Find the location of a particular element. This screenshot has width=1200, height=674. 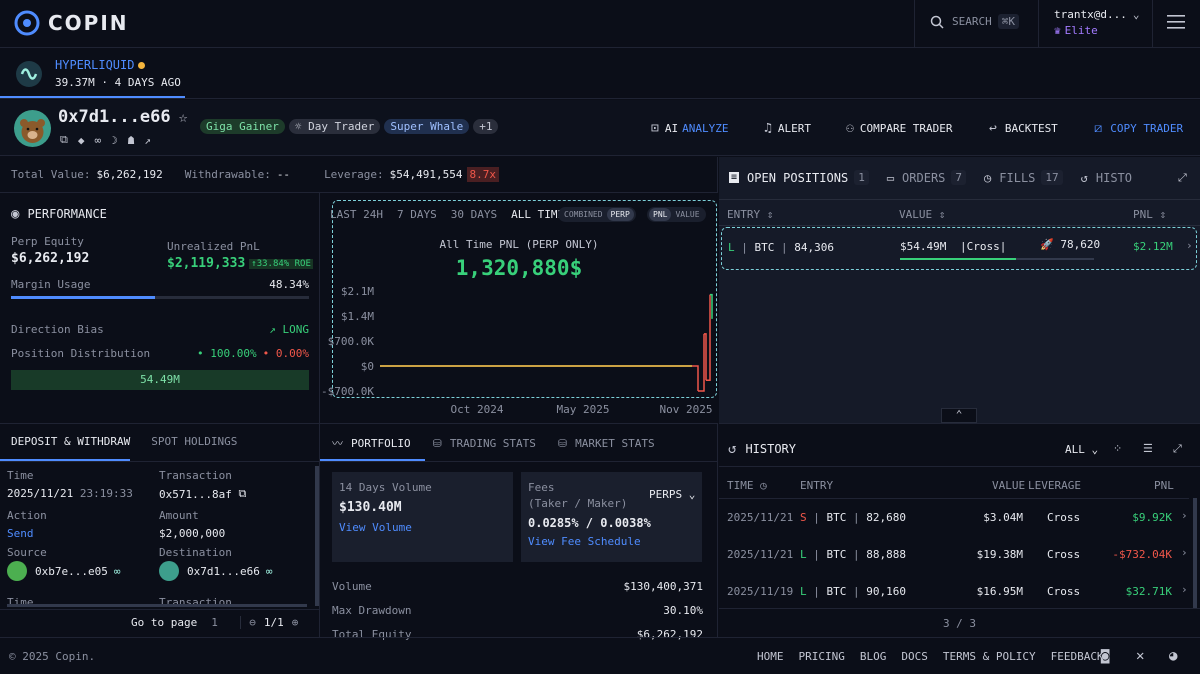

tag-more: +1 is located at coordinates (486, 126).